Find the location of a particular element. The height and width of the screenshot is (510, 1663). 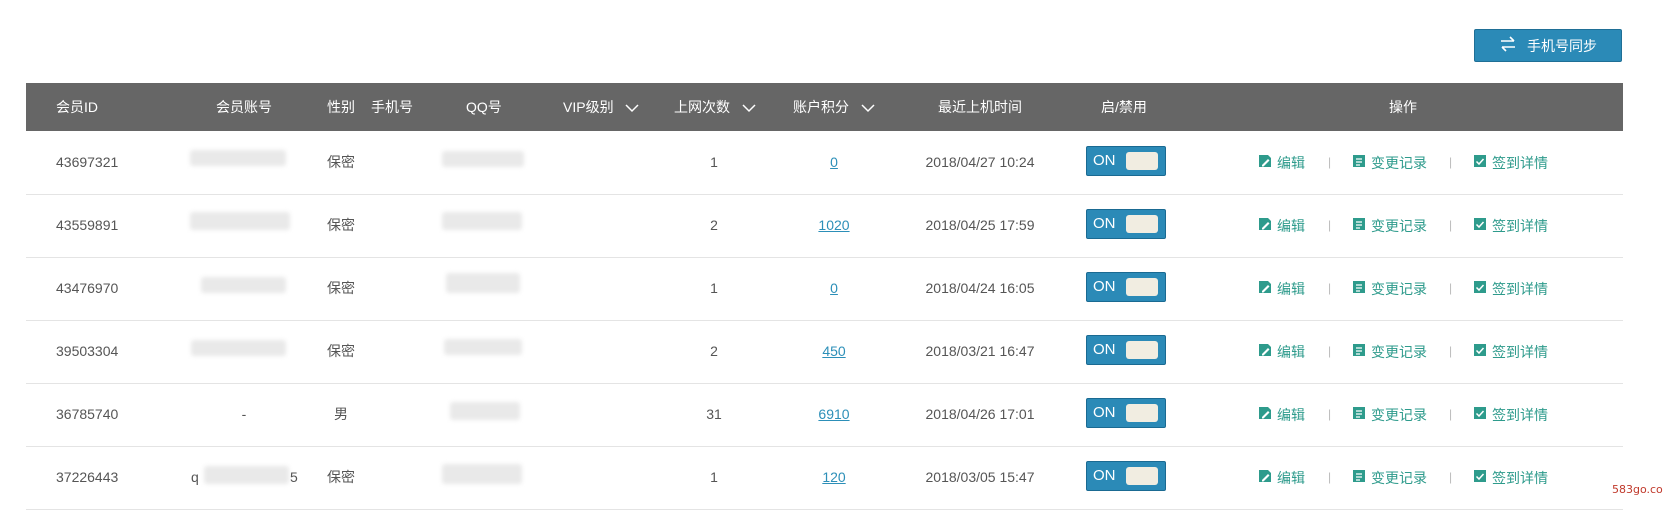

header-vip-sort: VIP级别 is located at coordinates (601, 107).